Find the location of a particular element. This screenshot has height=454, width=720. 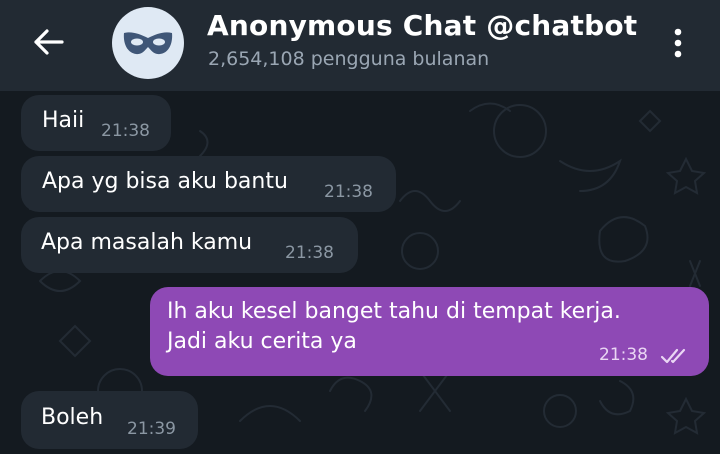

message-bubble-incoming: Apa yg bisa aku bantu 21:38 is located at coordinates (208, 184).